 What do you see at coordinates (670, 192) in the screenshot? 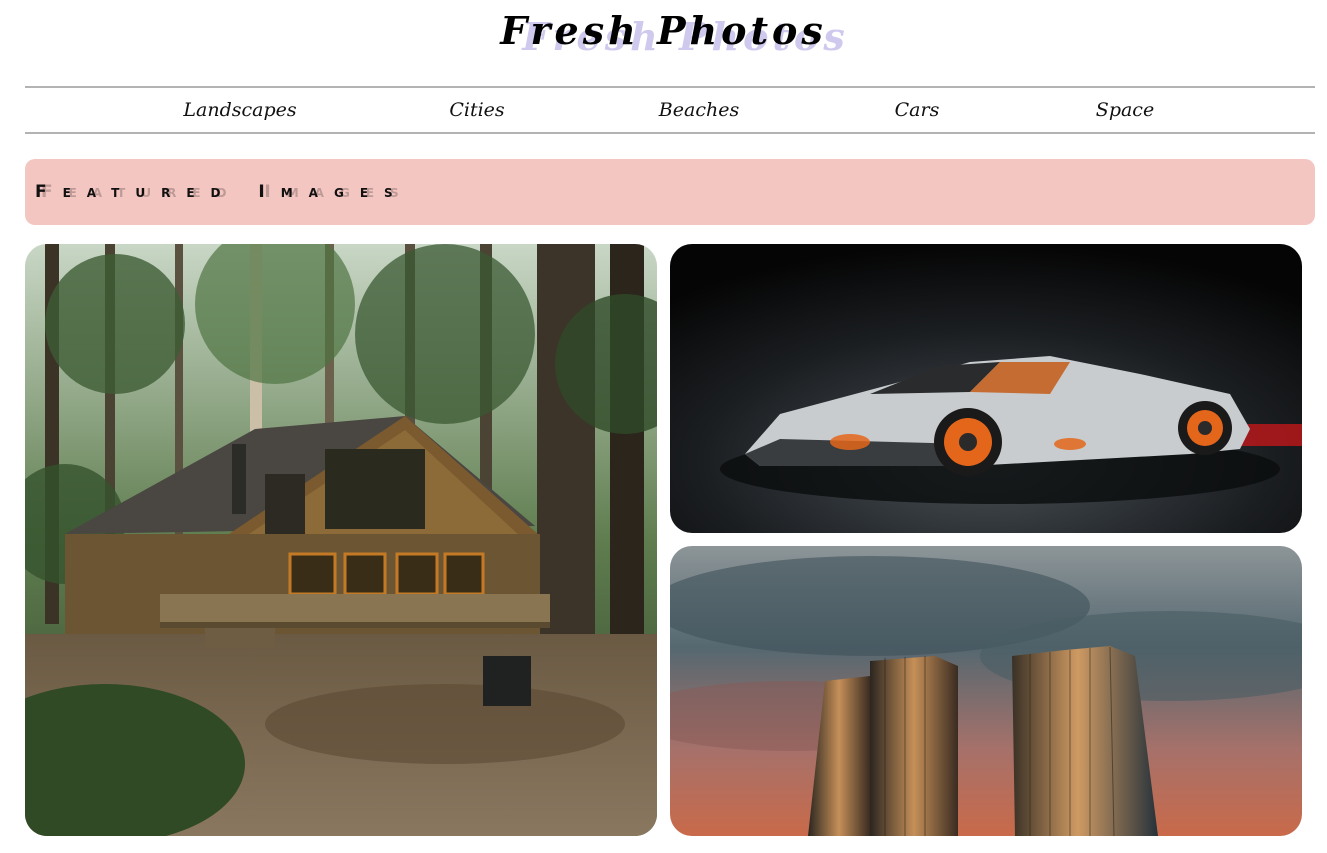
I see `featured-banner: Featured Images Featured Images` at bounding box center [670, 192].